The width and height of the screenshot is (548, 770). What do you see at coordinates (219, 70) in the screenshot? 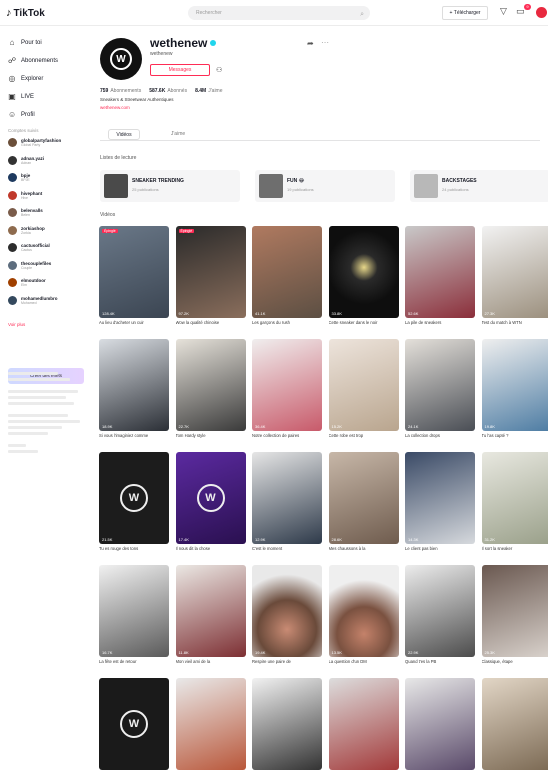
I see `follow-user-icon: ⚇` at bounding box center [219, 70].